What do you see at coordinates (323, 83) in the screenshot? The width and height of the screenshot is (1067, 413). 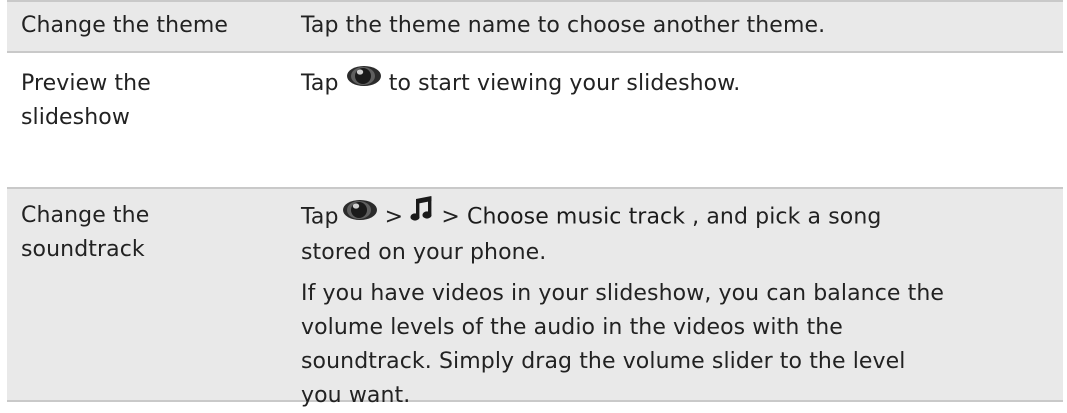 I see `row-2-desc-before: Tap` at bounding box center [323, 83].